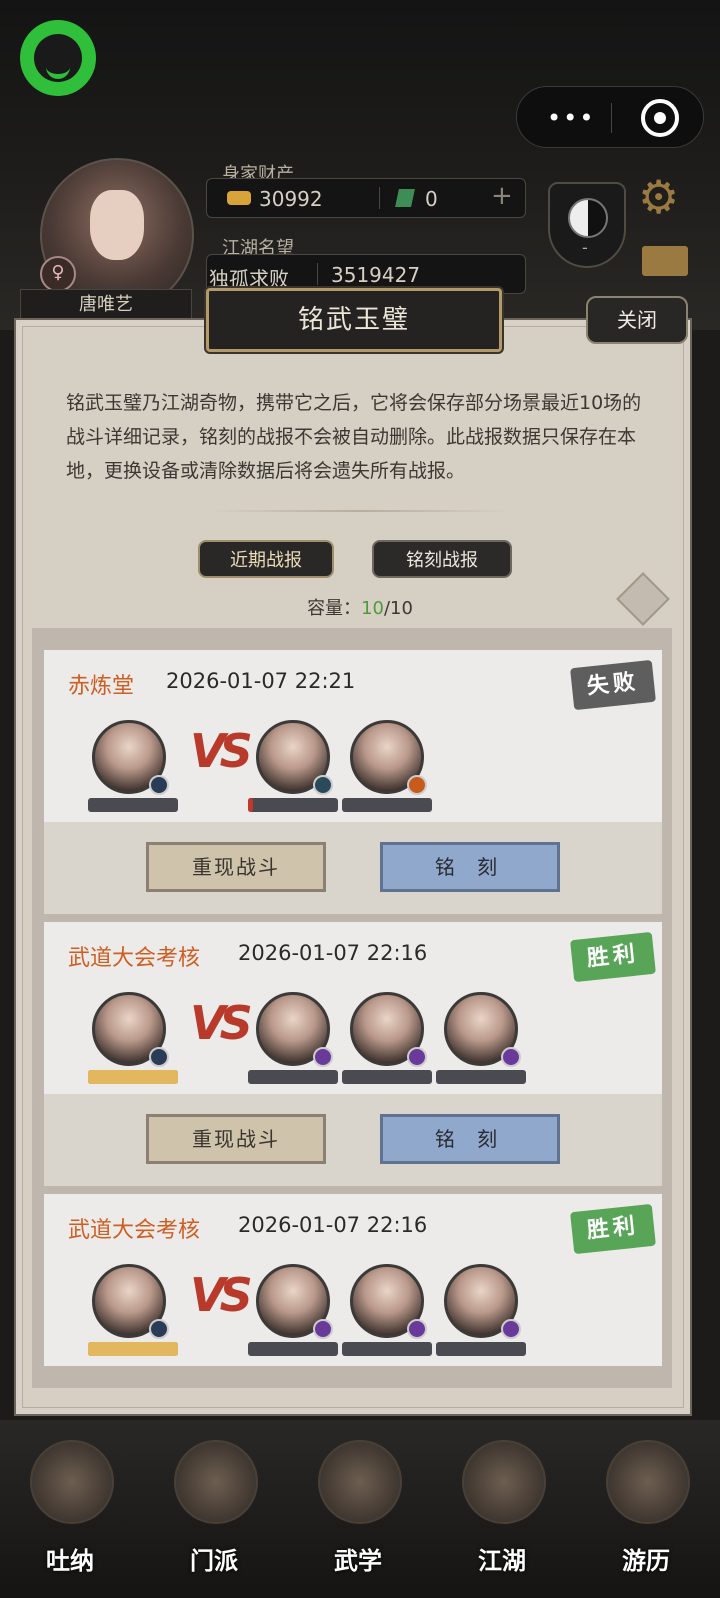 The height and width of the screenshot is (1598, 720). What do you see at coordinates (646, 1561) in the screenshot?
I see `nav-label: 游历` at bounding box center [646, 1561].